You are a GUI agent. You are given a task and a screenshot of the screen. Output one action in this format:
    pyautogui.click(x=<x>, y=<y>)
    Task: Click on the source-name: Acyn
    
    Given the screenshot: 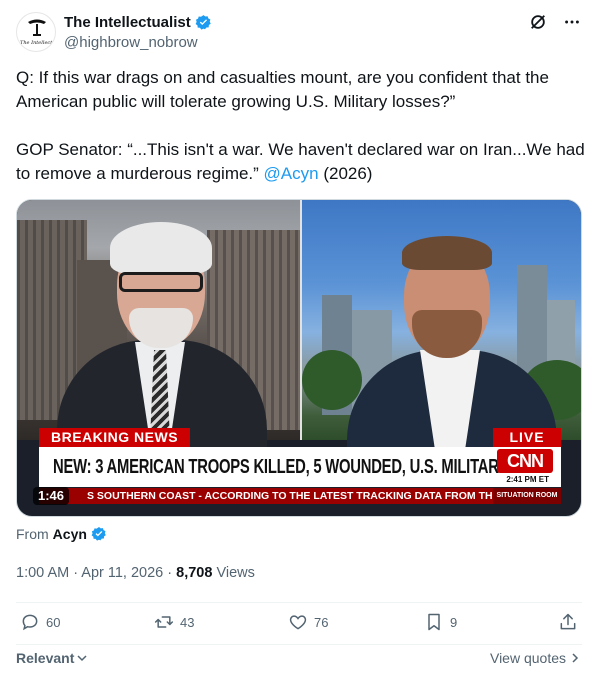 What is the action you would take?
    pyautogui.click(x=70, y=534)
    